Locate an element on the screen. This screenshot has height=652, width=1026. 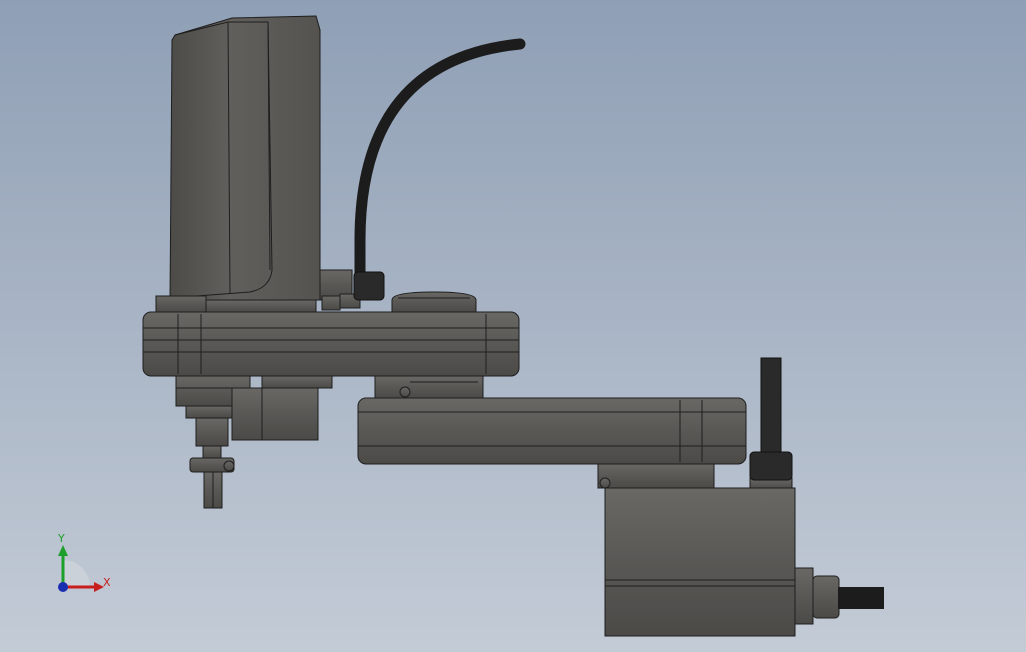
y-axis-label: Y is located at coordinates (61, 538).